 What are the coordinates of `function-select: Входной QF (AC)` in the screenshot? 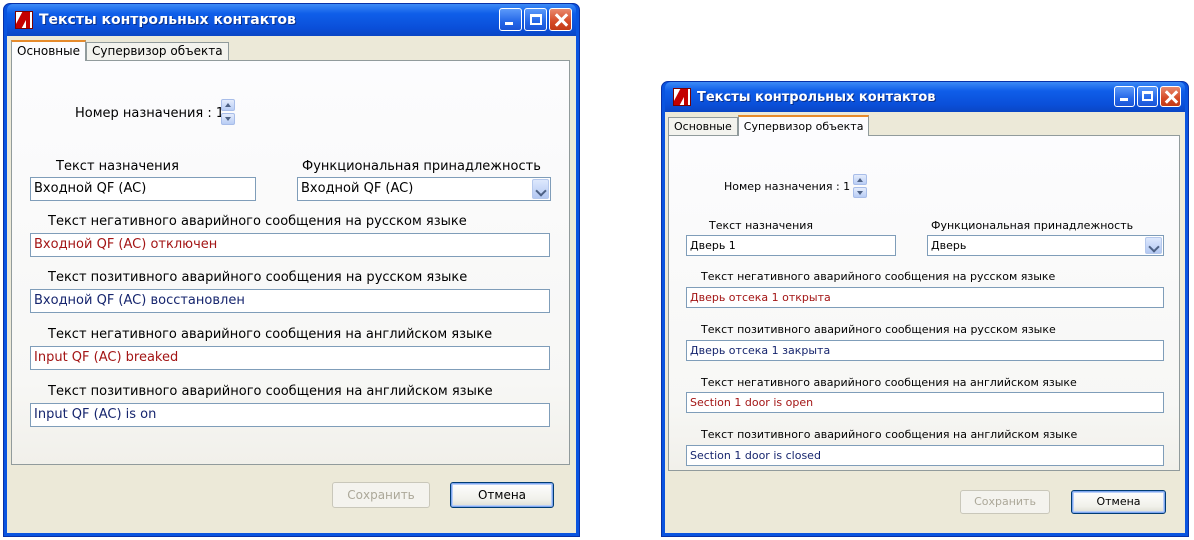 It's located at (424, 189).